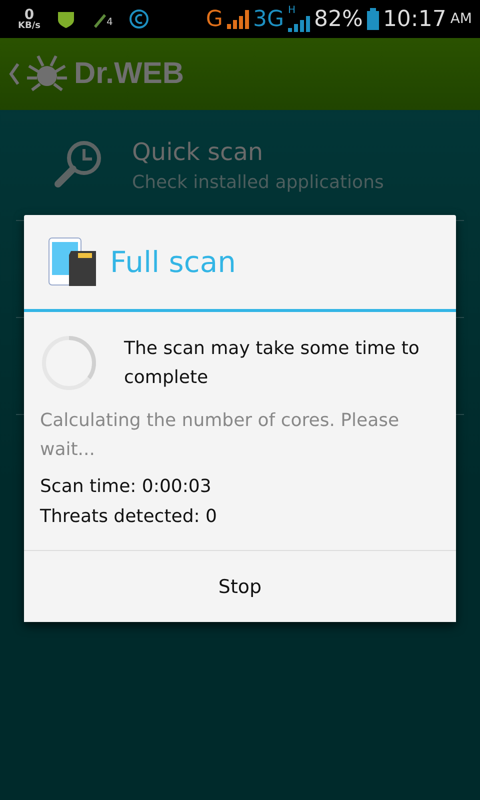  I want to click on shield-icon, so click(66, 19).